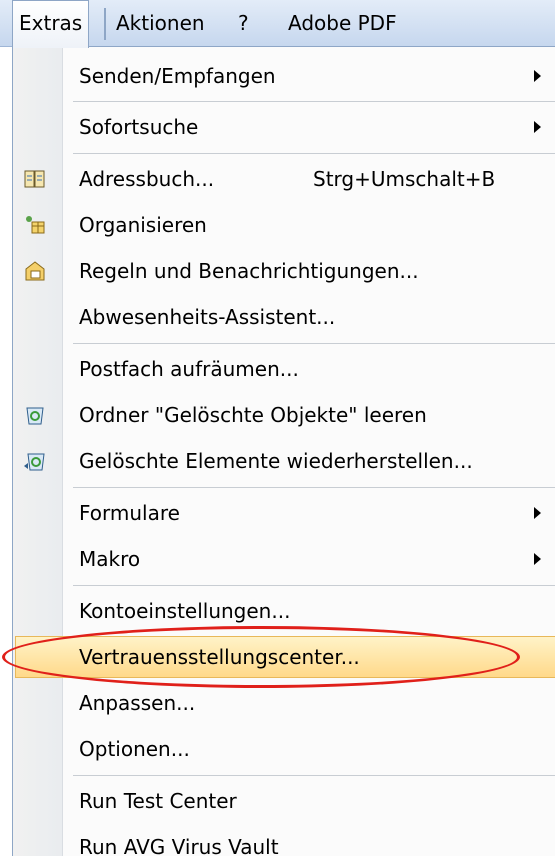 This screenshot has height=856, width=555. What do you see at coordinates (143, 225) in the screenshot?
I see `menu-item-label: Organisieren` at bounding box center [143, 225].